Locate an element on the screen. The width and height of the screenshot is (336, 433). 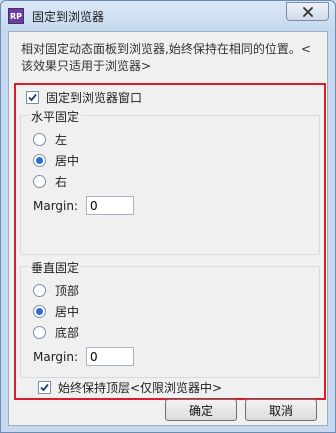
always-on-top-checkbox-row: 始终保持顶层<仅限浏览器中> is located at coordinates (130, 387).